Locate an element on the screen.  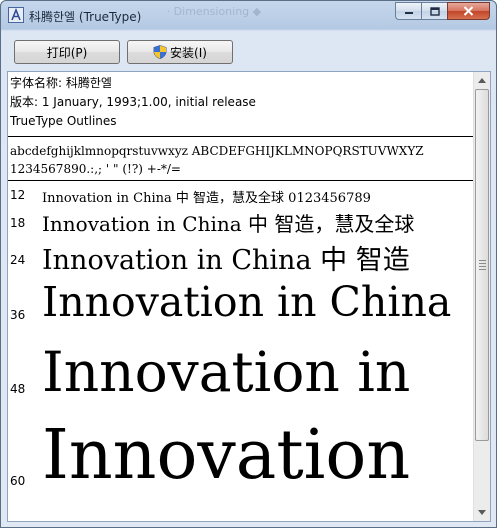
chevron-down-icon is located at coordinates (482, 512).